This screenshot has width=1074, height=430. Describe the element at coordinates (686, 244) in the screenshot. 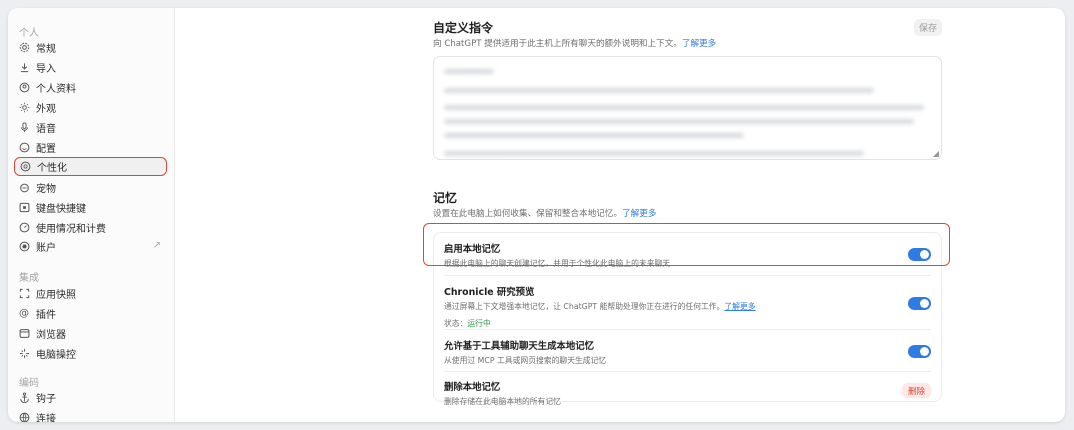

I see `highlight-annotation-box` at that location.